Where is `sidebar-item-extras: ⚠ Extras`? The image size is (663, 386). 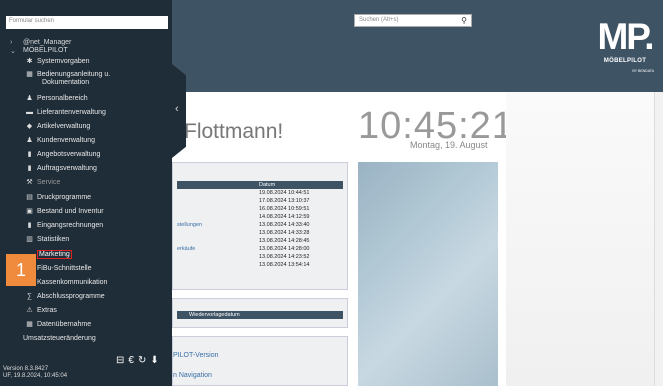 sidebar-item-extras: ⚠ Extras is located at coordinates (95, 311).